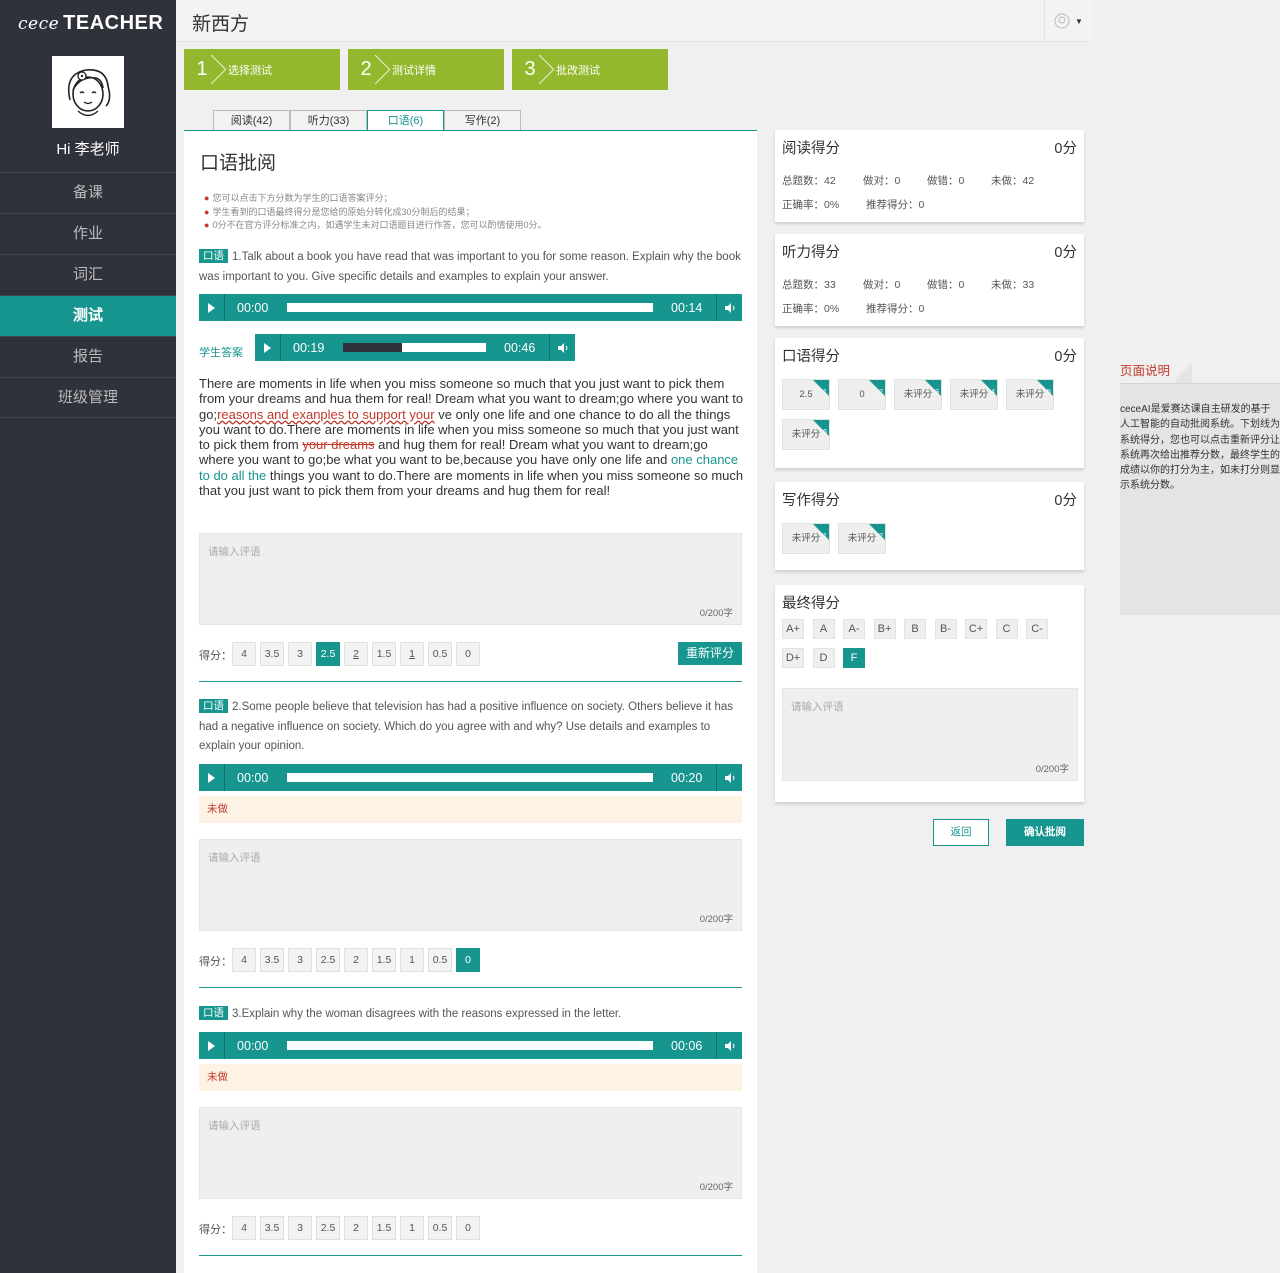 This screenshot has width=1280, height=1273. What do you see at coordinates (88, 356) in the screenshot?
I see `sidebar-item-report: 报告` at bounding box center [88, 356].